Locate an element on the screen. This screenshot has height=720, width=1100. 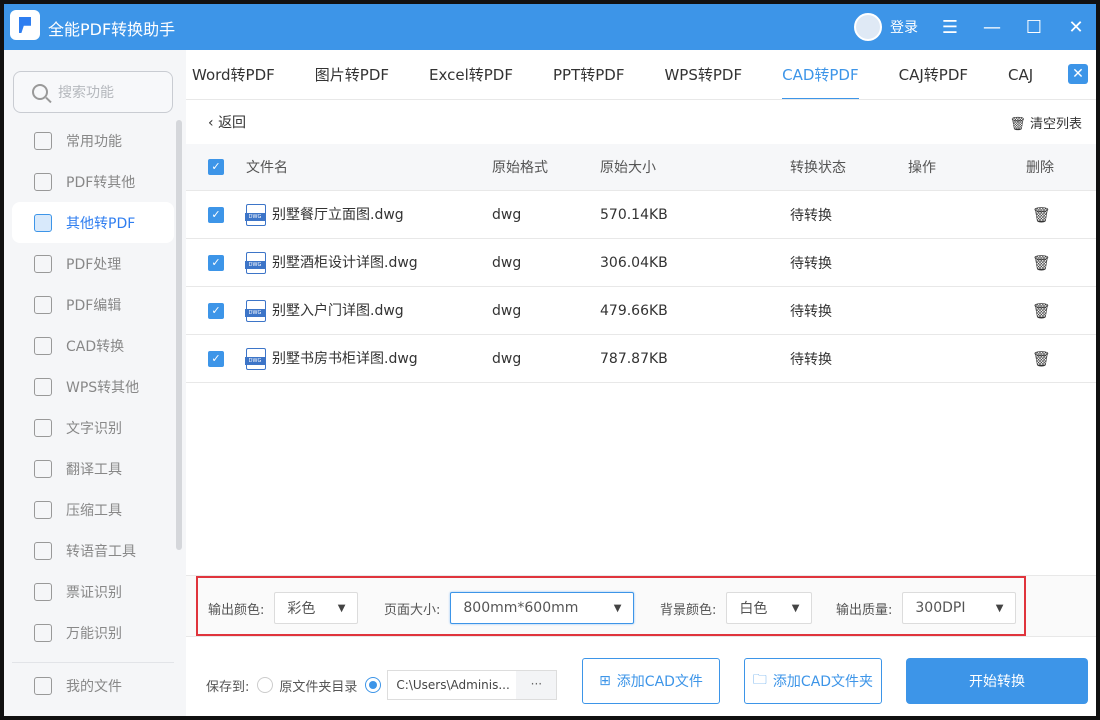
select-value: 300DPI is located at coordinates (940, 608).